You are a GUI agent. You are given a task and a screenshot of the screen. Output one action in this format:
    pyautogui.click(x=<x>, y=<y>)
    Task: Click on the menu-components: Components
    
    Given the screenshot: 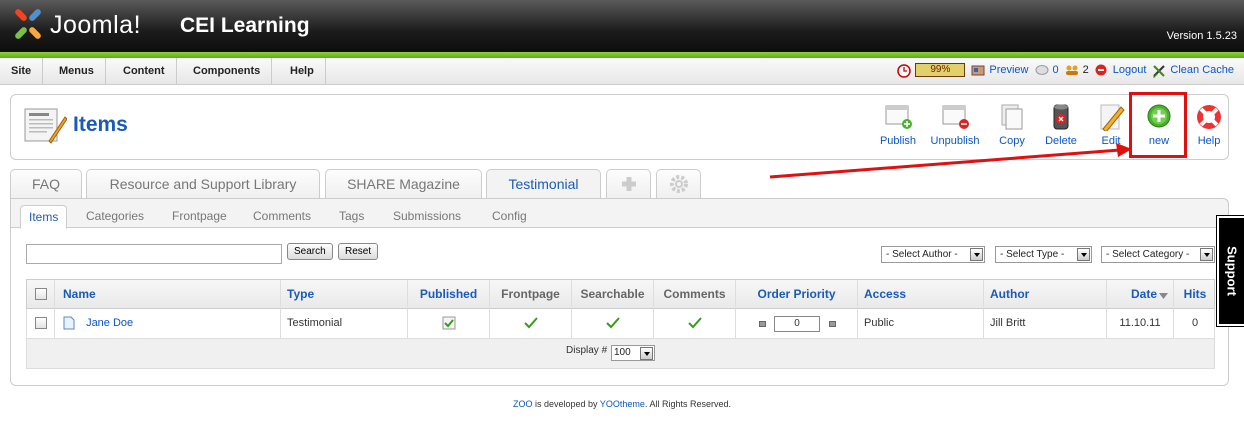 What is the action you would take?
    pyautogui.click(x=227, y=71)
    